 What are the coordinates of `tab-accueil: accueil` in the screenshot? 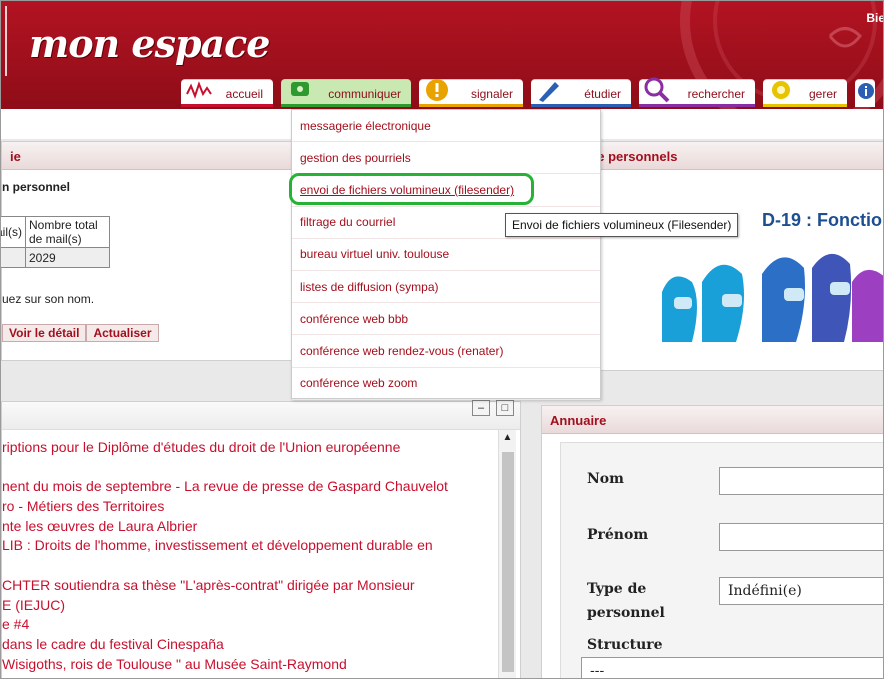 It's located at (227, 93).